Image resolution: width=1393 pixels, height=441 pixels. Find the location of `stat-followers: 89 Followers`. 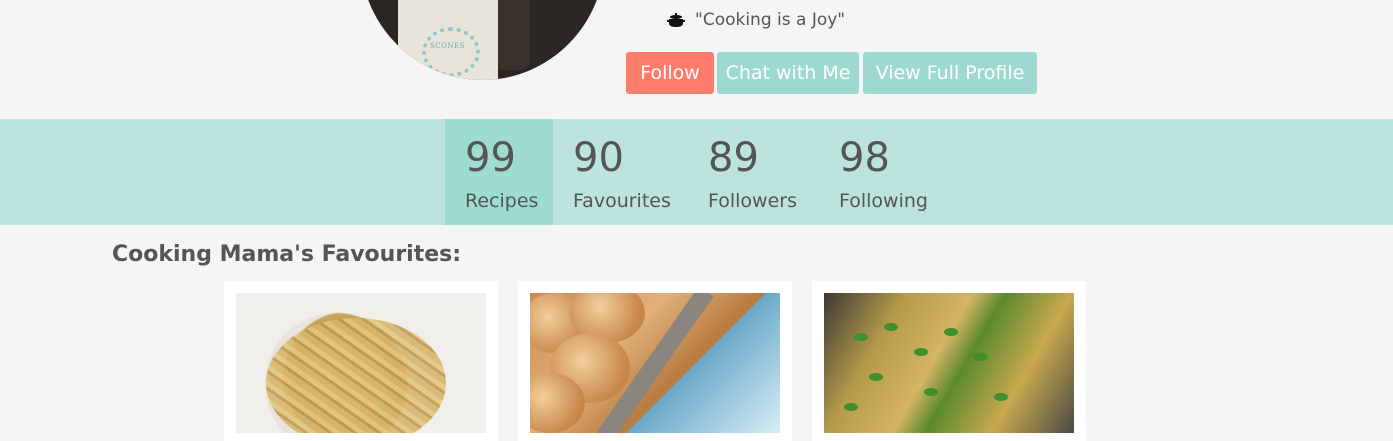

stat-followers: 89 Followers is located at coordinates (753, 172).